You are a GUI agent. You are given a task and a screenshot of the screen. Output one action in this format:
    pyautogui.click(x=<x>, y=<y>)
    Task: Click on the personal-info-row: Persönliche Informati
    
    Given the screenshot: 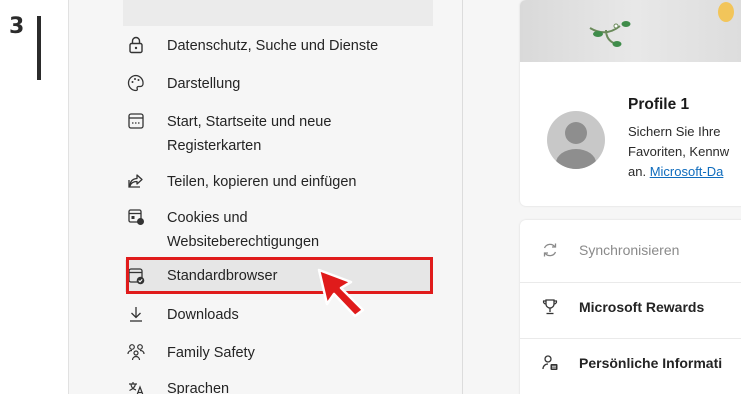 What is the action you would take?
    pyautogui.click(x=630, y=362)
    